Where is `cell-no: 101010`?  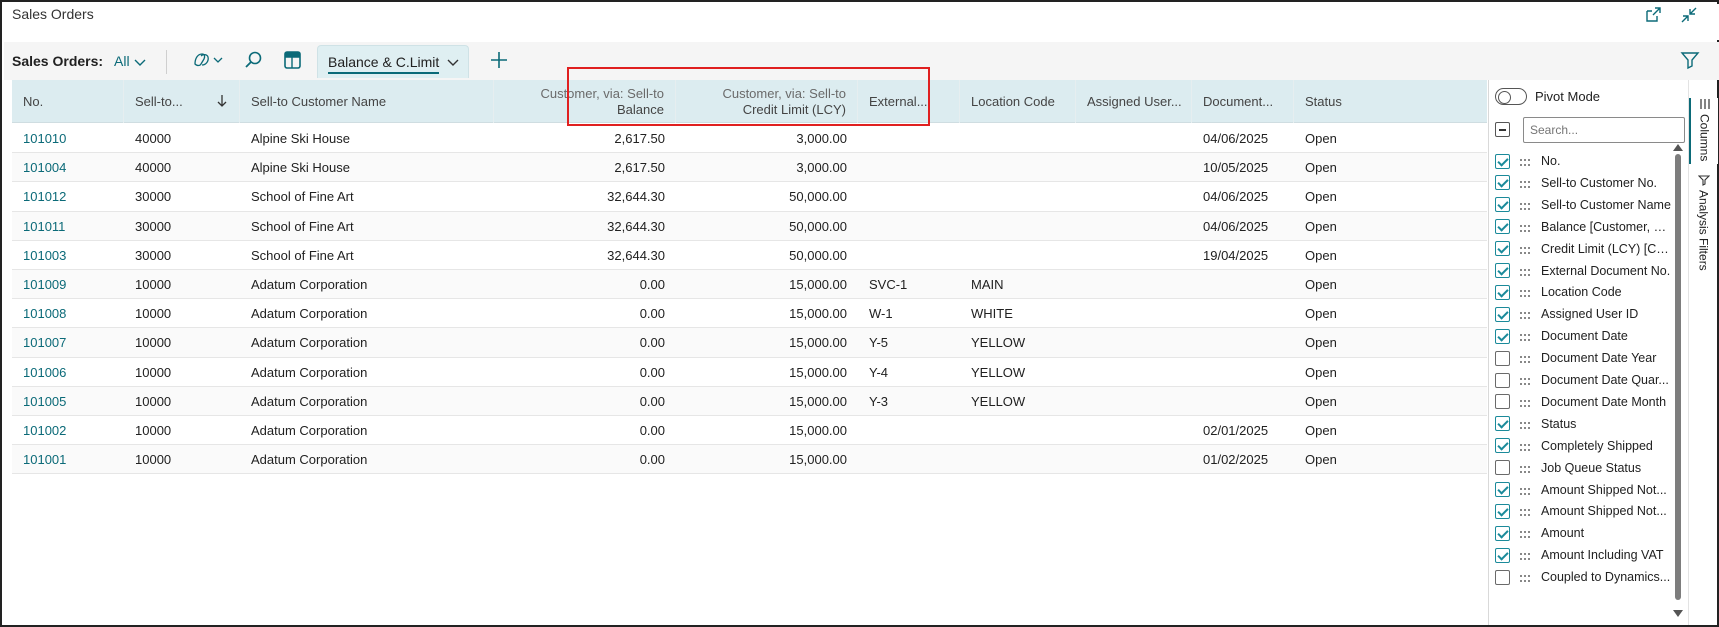 cell-no: 101010 is located at coordinates (68, 138).